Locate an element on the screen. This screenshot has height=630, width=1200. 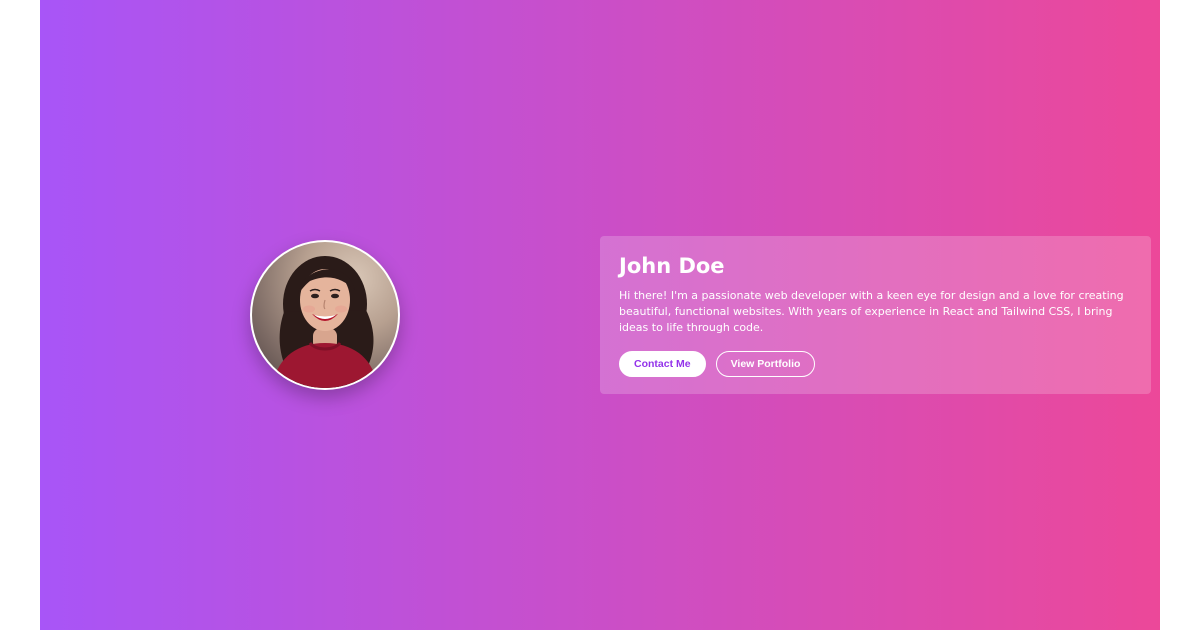
view-portfolio-button: View Portfolio is located at coordinates (765, 364).